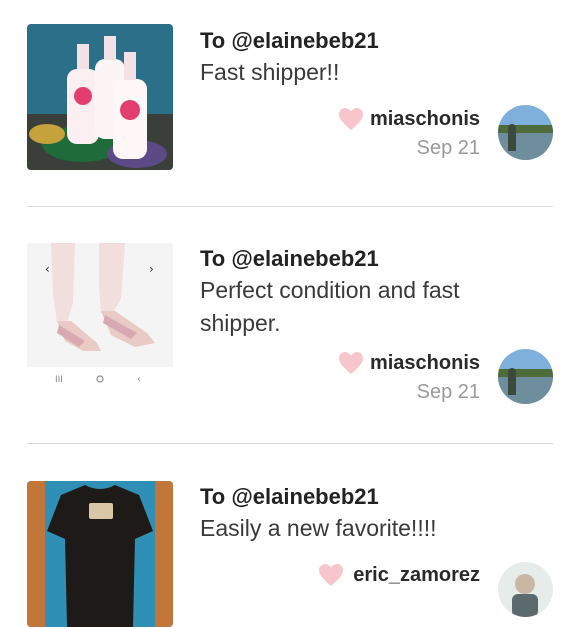 The image size is (580, 627). What do you see at coordinates (330, 306) in the screenshot?
I see `review-message: Perfect condition and fast shipper.` at bounding box center [330, 306].